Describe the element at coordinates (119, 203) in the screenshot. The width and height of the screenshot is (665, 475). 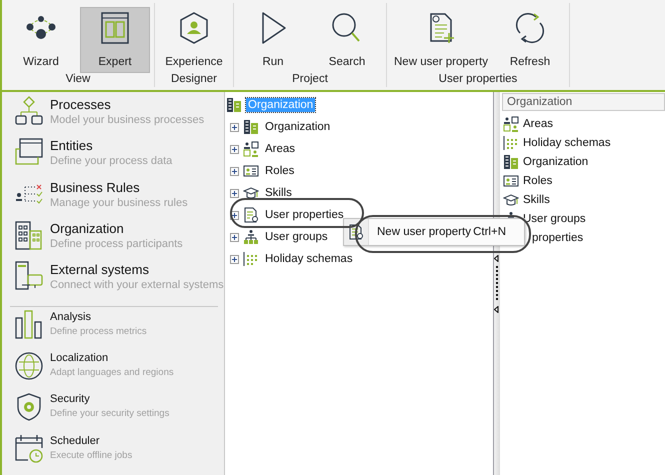
I see `nav-item-description: Manage your business rules` at that location.